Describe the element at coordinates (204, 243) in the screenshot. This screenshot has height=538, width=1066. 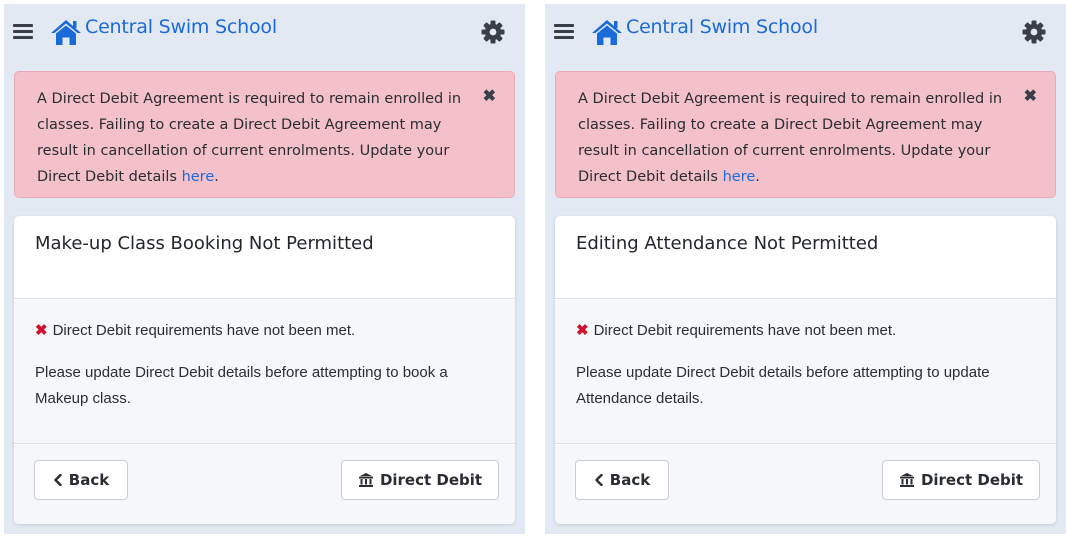
I see `card-title: Make-up Class Booking Not Permitted` at that location.